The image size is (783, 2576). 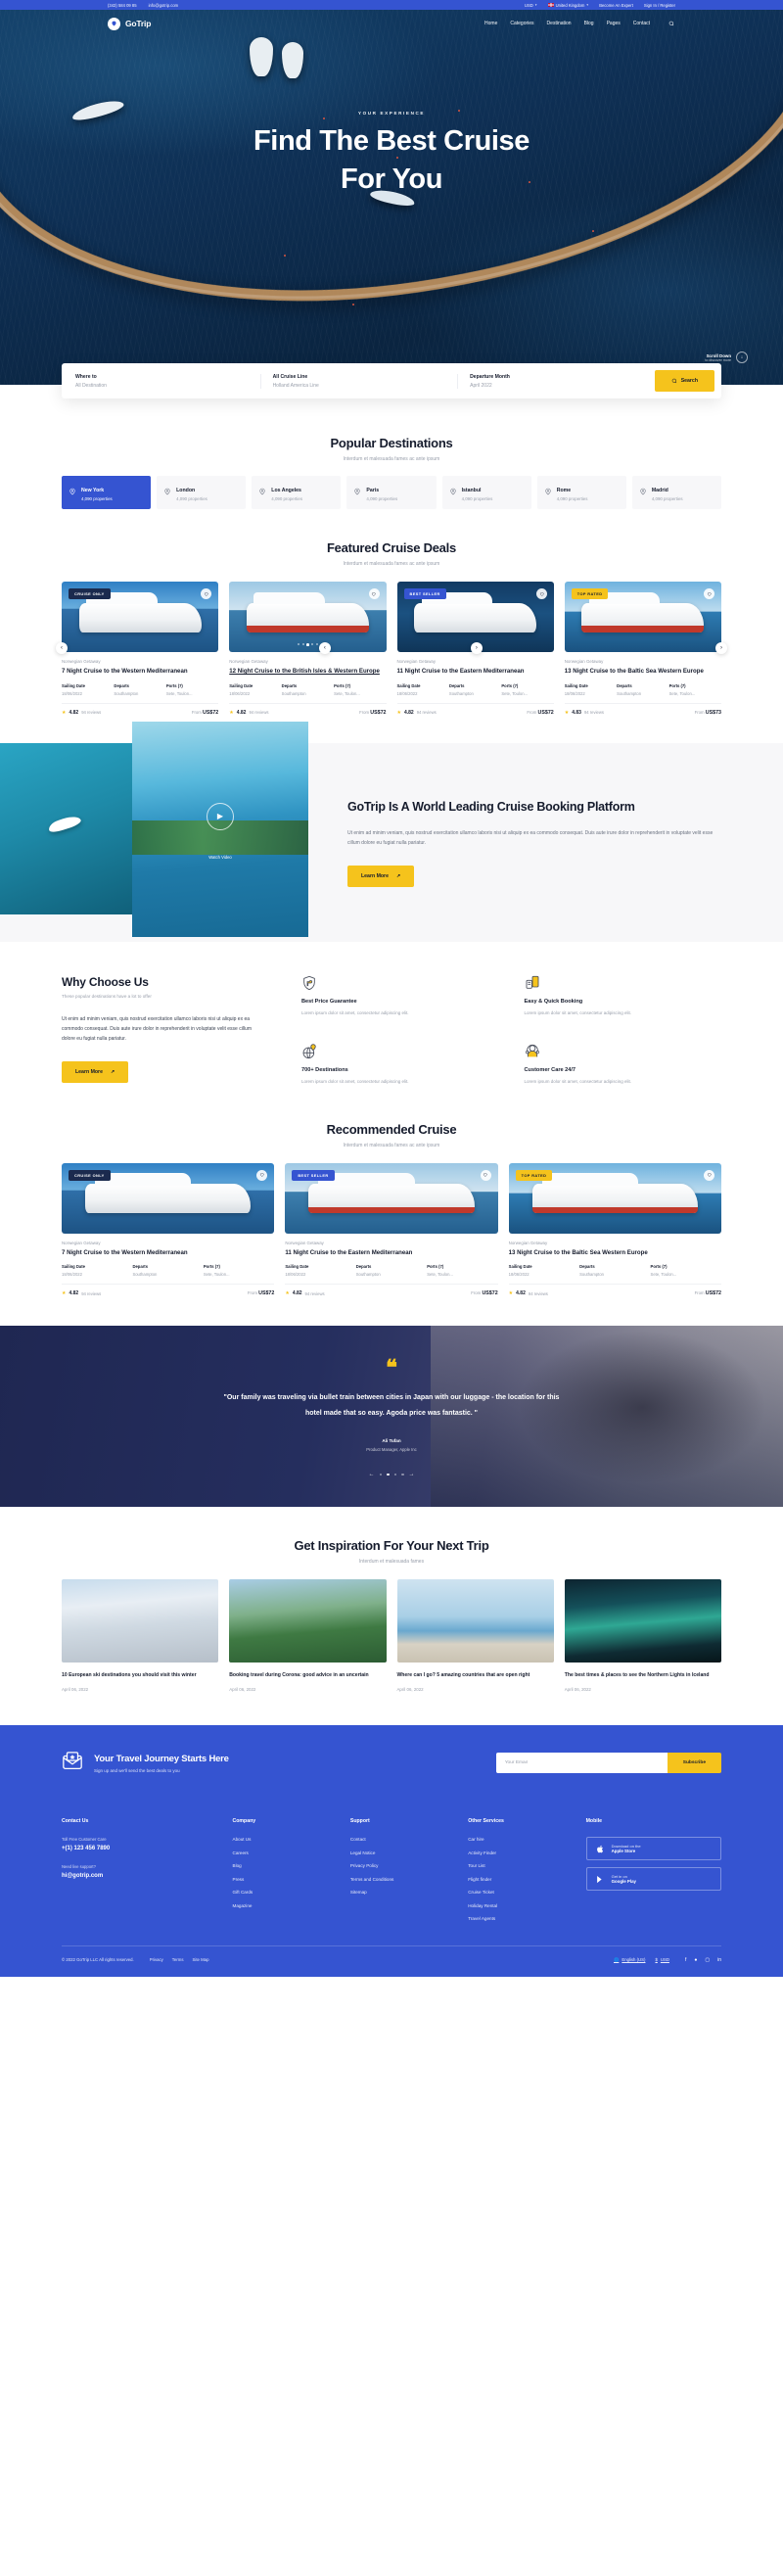 What do you see at coordinates (526, 1879) in the screenshot?
I see `footer-link-flight-finder: Flight finder` at bounding box center [526, 1879].